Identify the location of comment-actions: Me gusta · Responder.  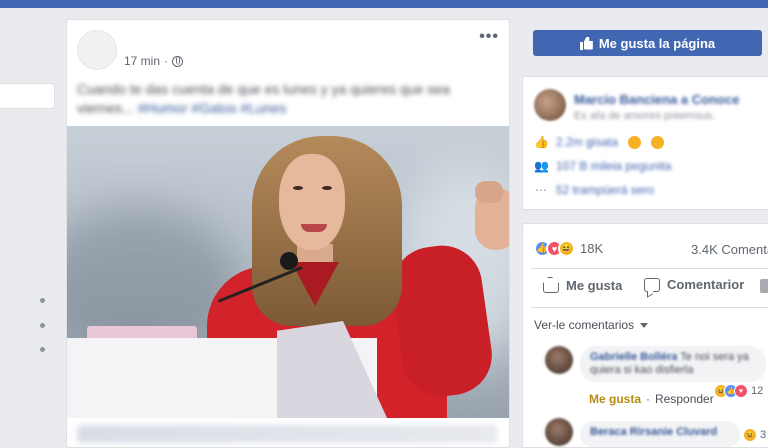
(651, 399).